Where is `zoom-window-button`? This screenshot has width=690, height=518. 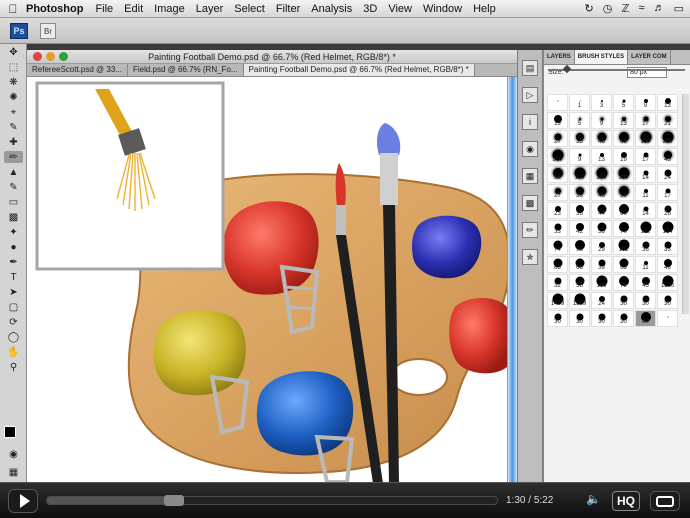 zoom-window-button is located at coordinates (63, 56).